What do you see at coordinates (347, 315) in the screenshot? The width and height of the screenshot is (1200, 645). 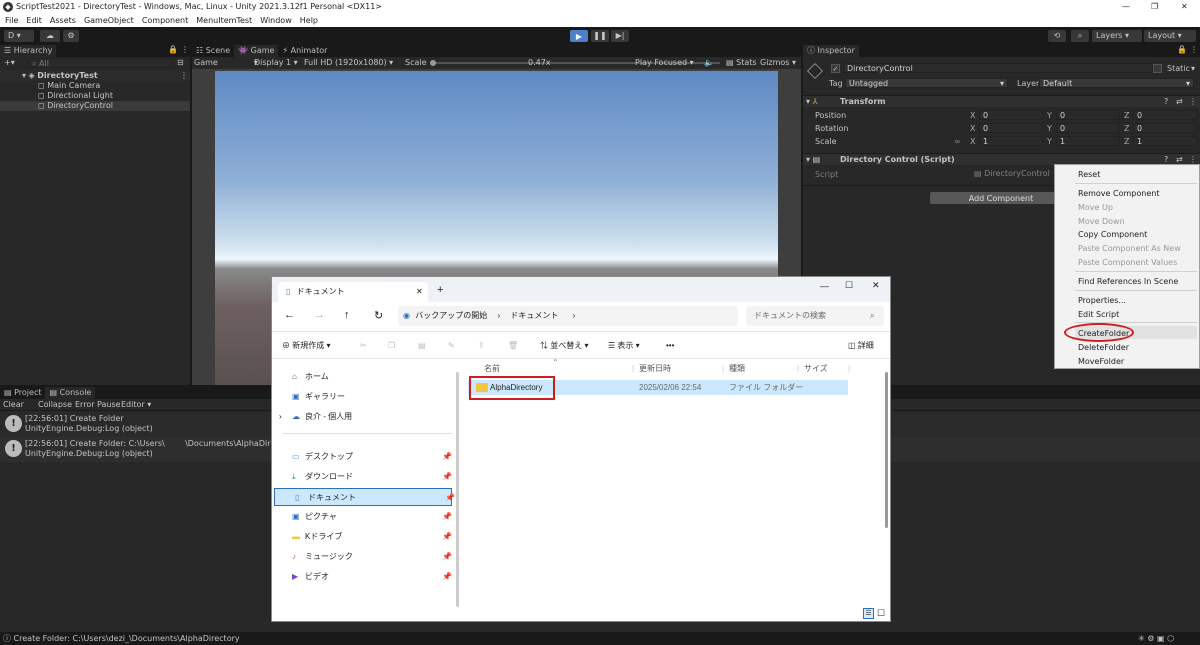 I see `up-icon: ↑` at bounding box center [347, 315].